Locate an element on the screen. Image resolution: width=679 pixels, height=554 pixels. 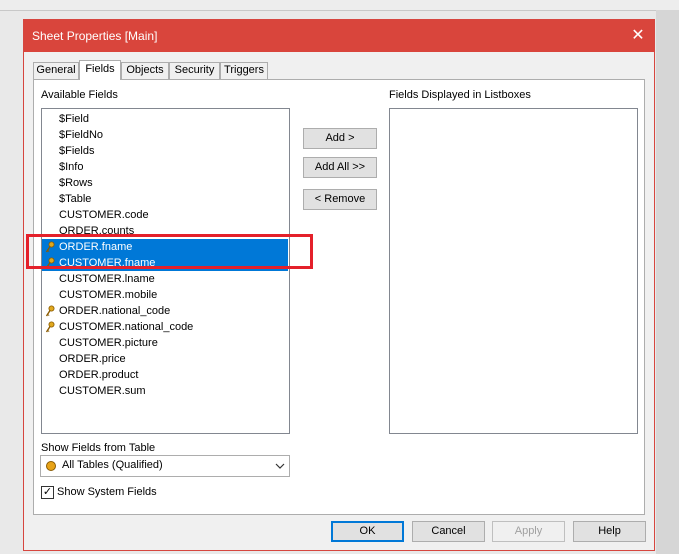
list-item-label: $Rows is located at coordinates (76, 183).